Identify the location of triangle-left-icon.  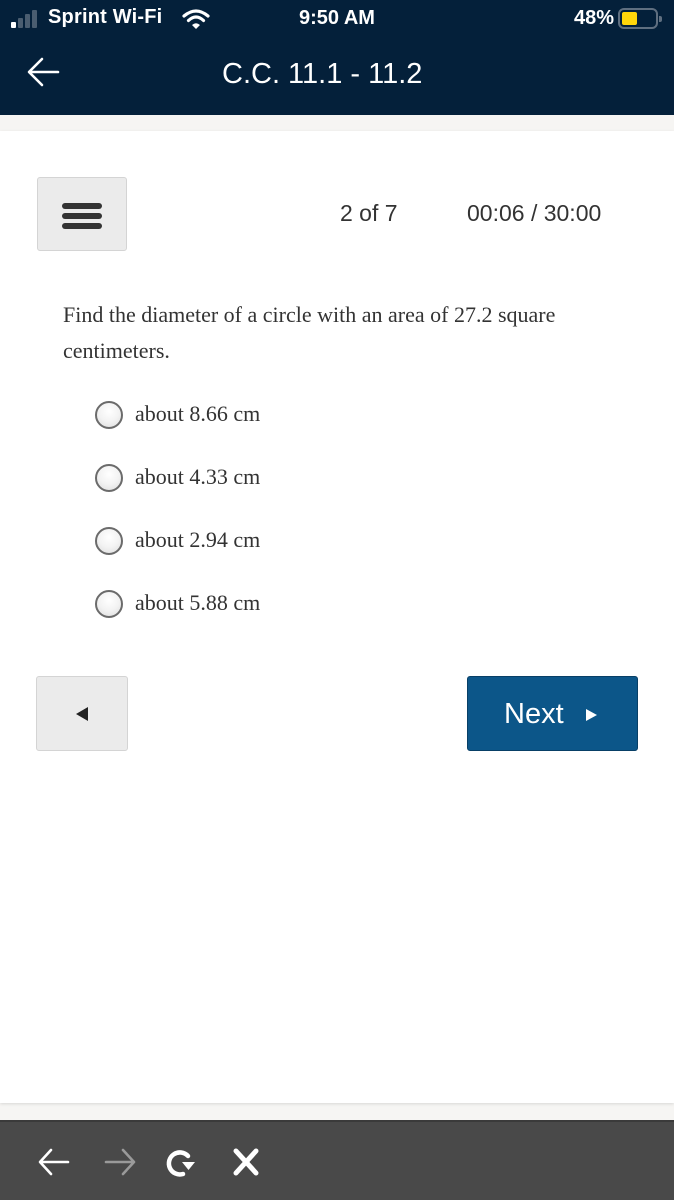
(82, 714).